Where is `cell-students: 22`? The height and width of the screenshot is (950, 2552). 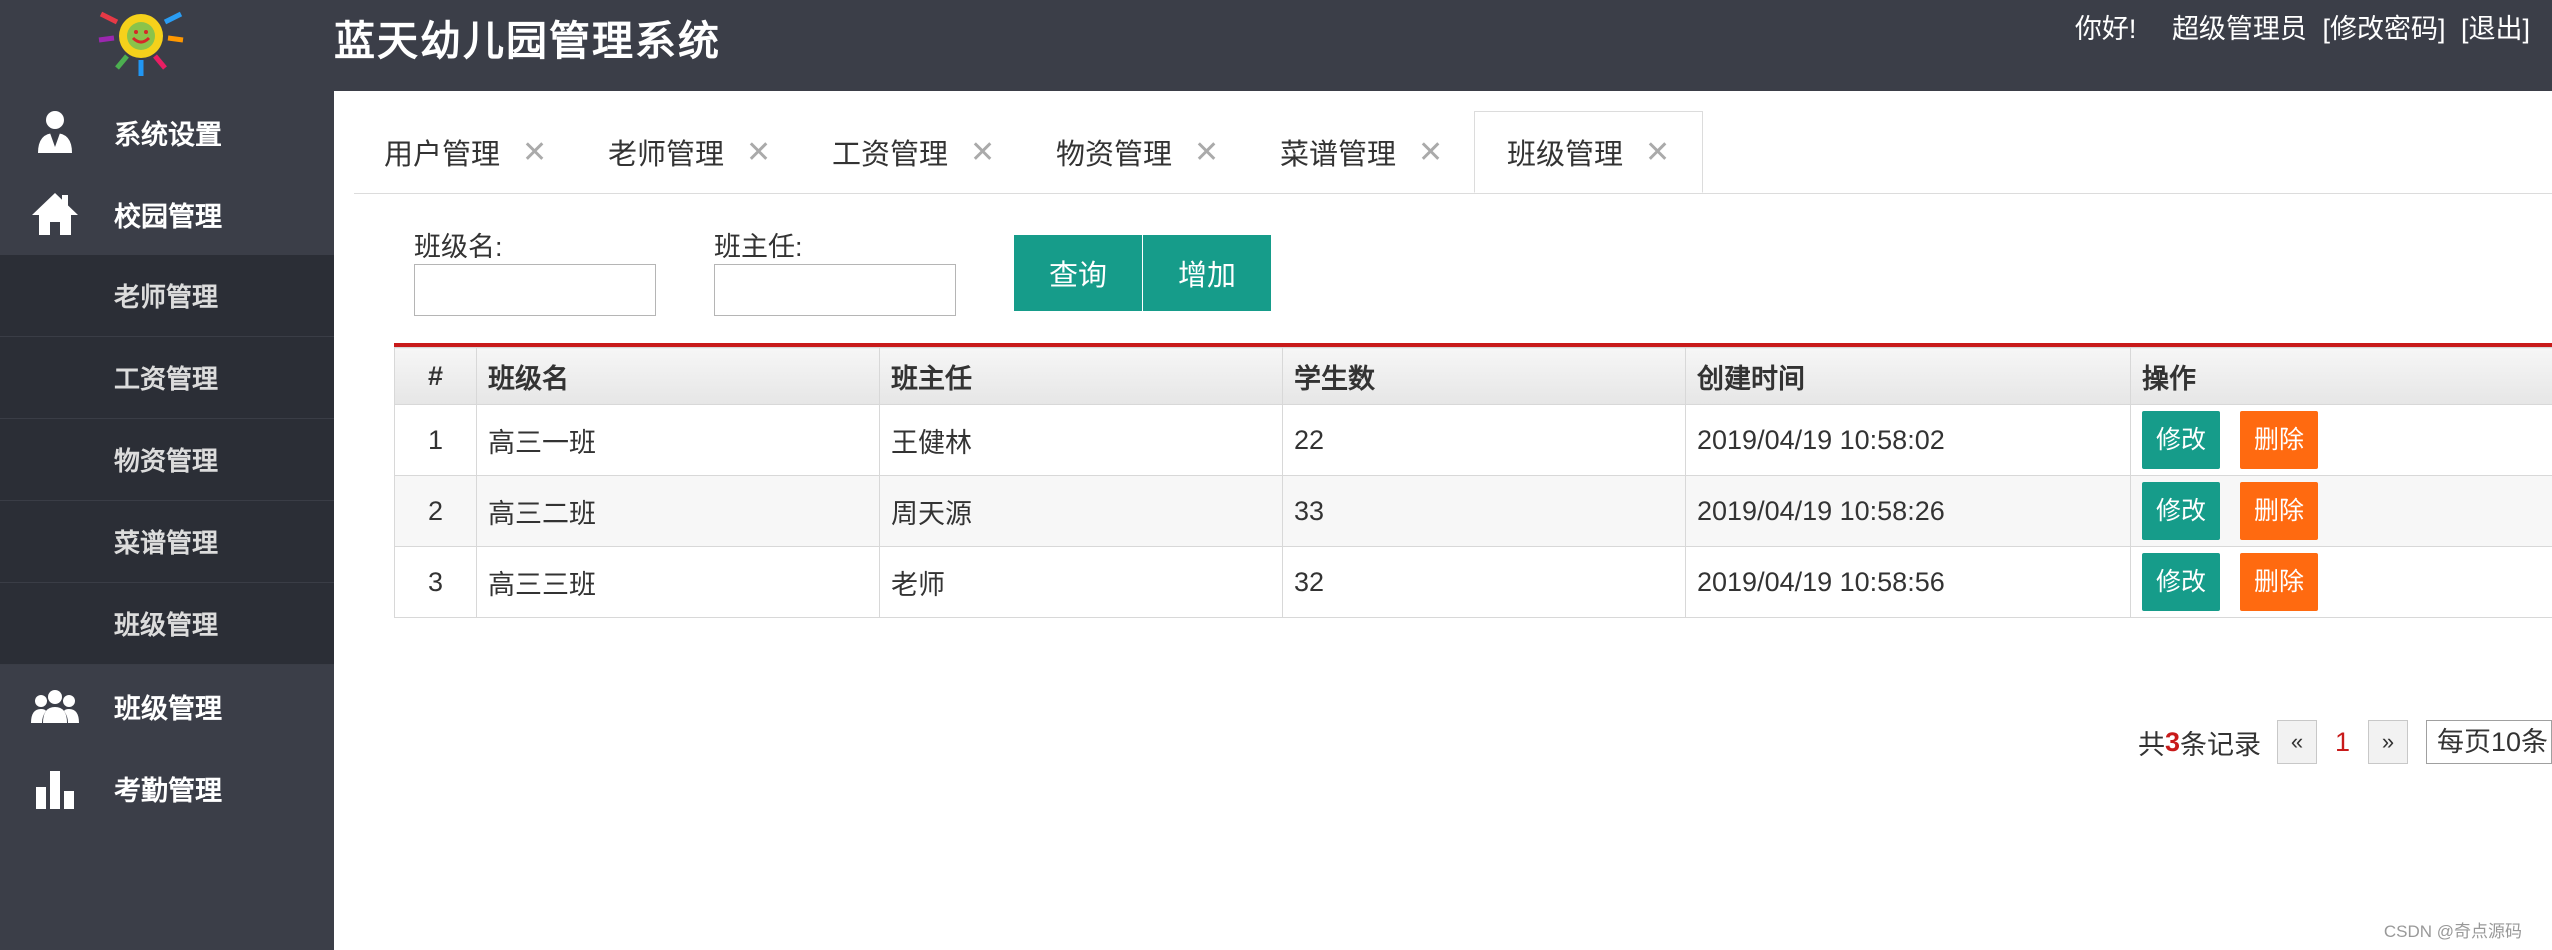
cell-students: 22 is located at coordinates (1484, 440).